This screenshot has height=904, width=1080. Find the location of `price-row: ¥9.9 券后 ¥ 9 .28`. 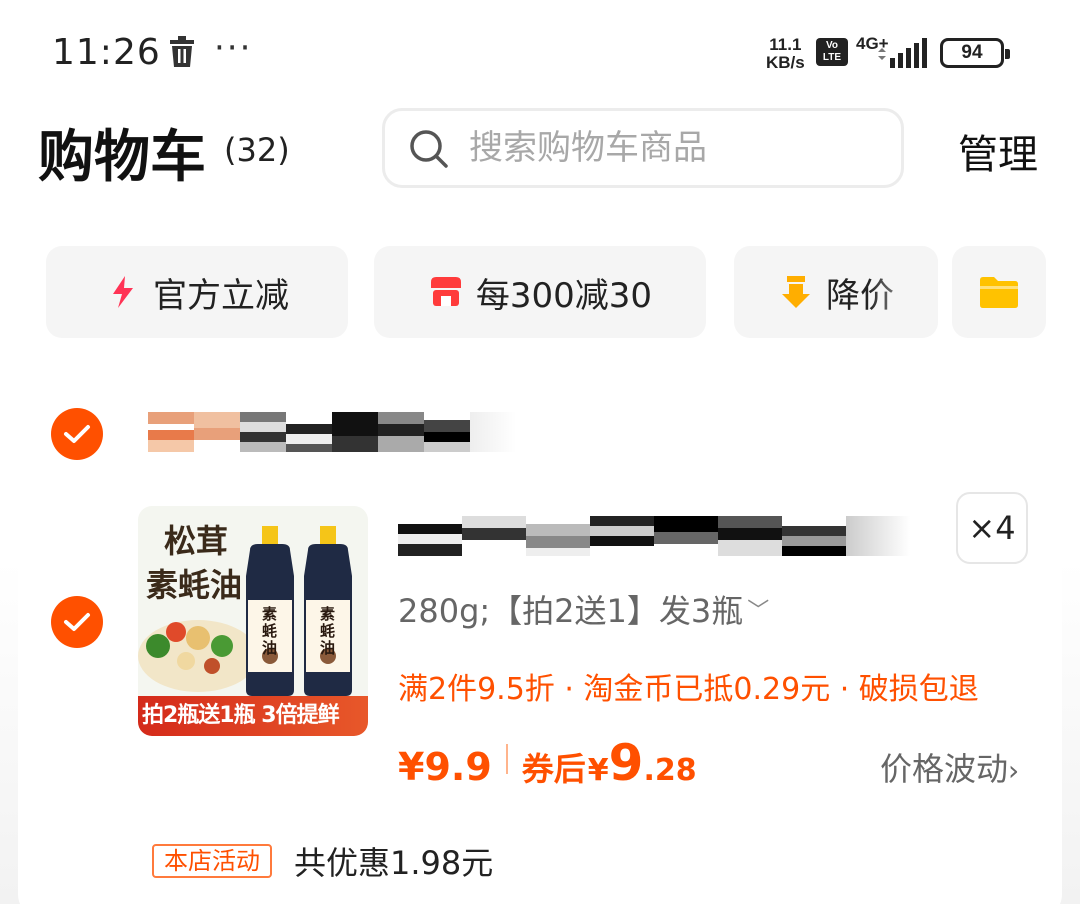

price-row: ¥9.9 券后 ¥ 9 .28 is located at coordinates (547, 763).